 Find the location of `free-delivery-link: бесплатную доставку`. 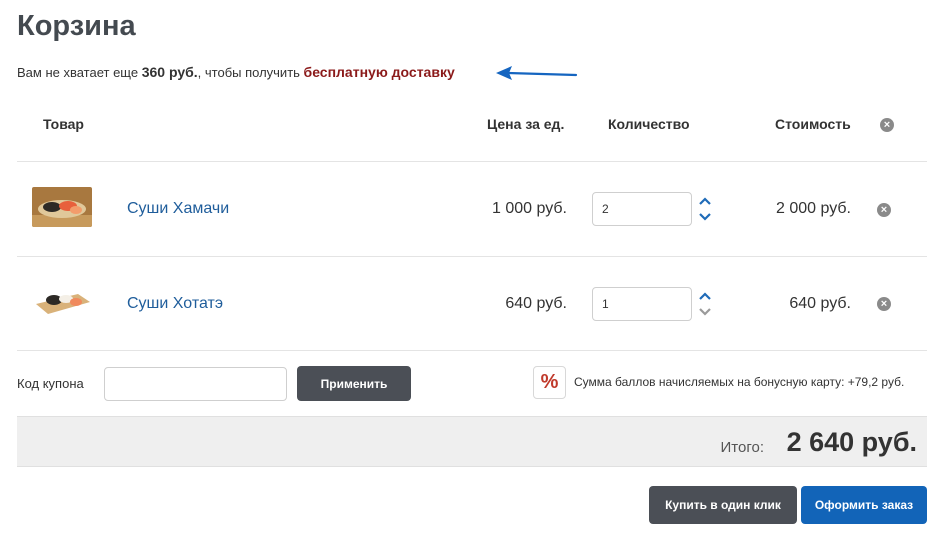

free-delivery-link: бесплатную доставку is located at coordinates (379, 72).